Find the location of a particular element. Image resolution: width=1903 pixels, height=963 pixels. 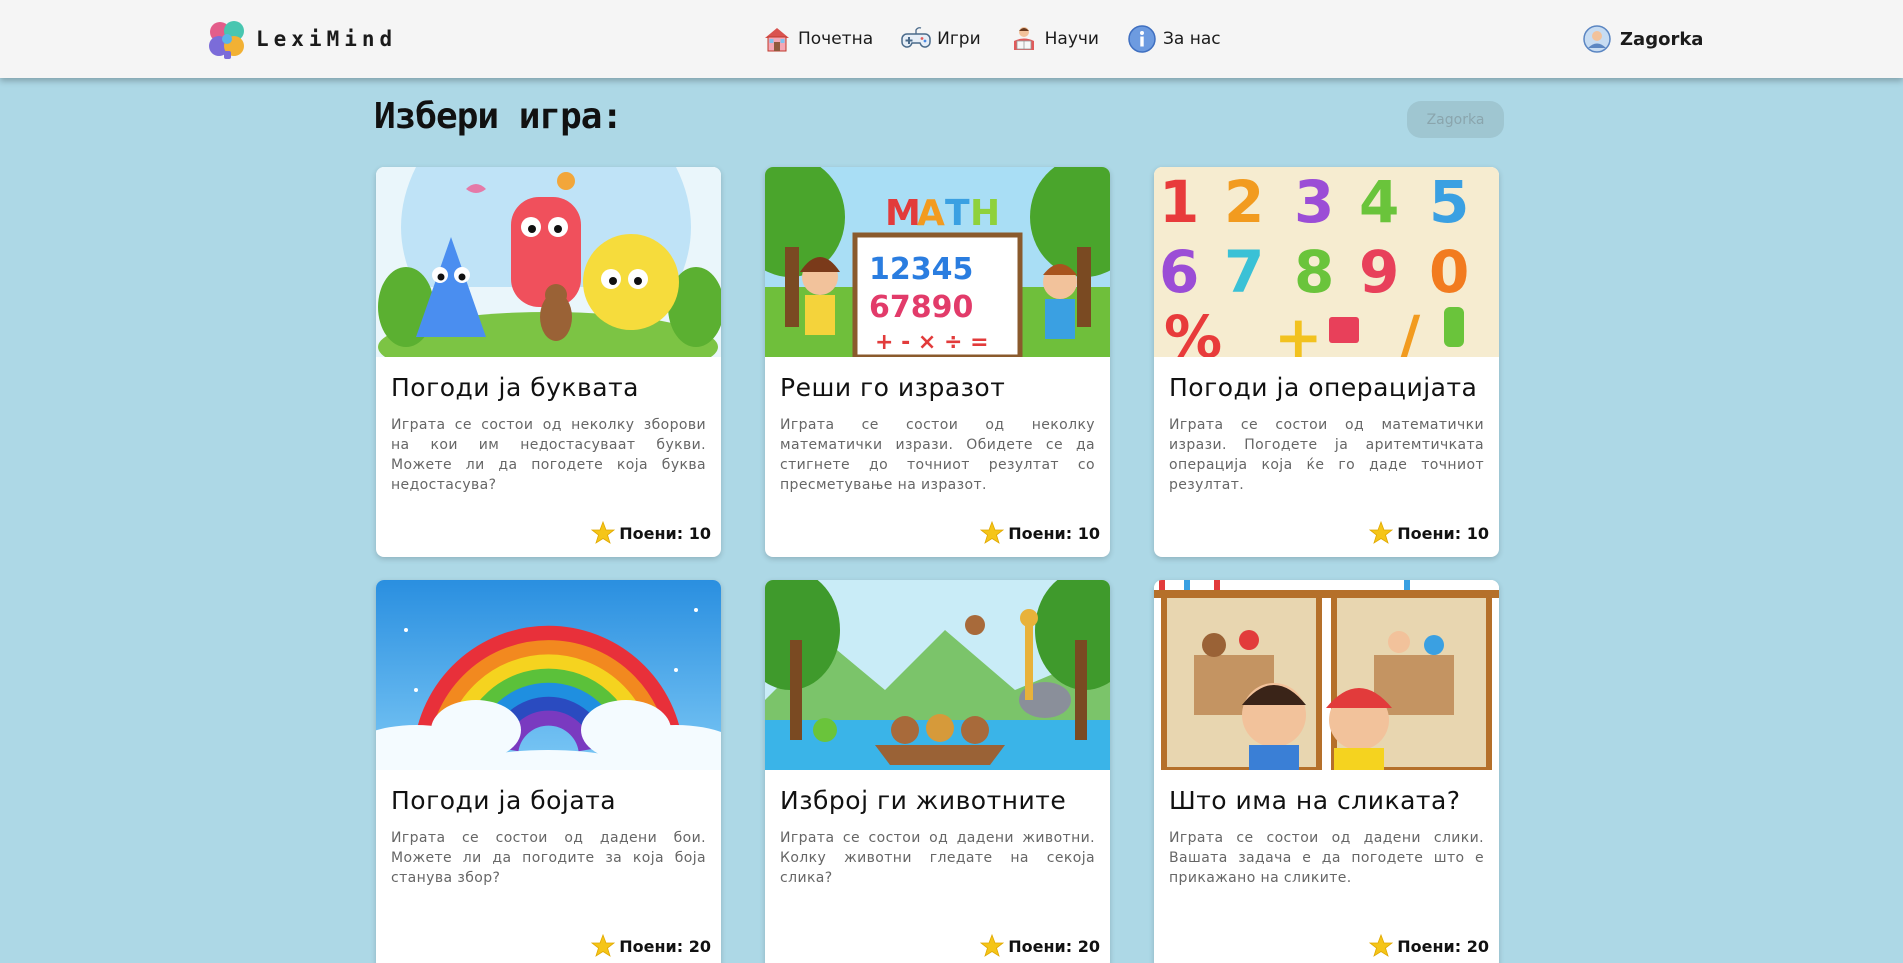

info-icon is located at coordinates (1142, 39).